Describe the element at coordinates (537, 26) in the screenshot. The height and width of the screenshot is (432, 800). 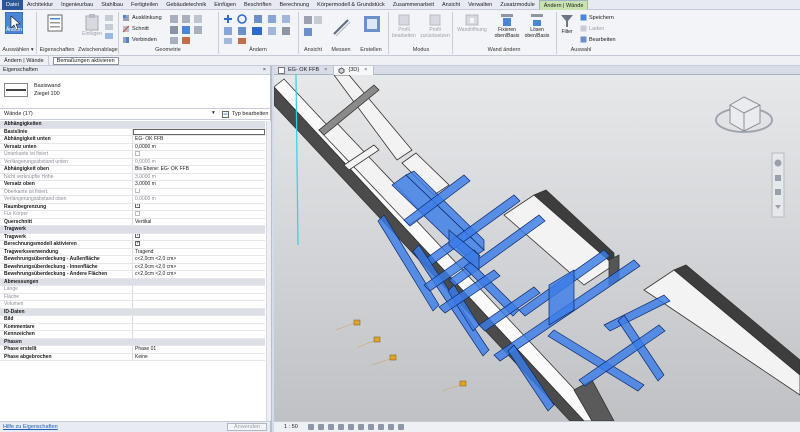
I see `detach-top-base-button: Lösen oben/Basis` at that location.